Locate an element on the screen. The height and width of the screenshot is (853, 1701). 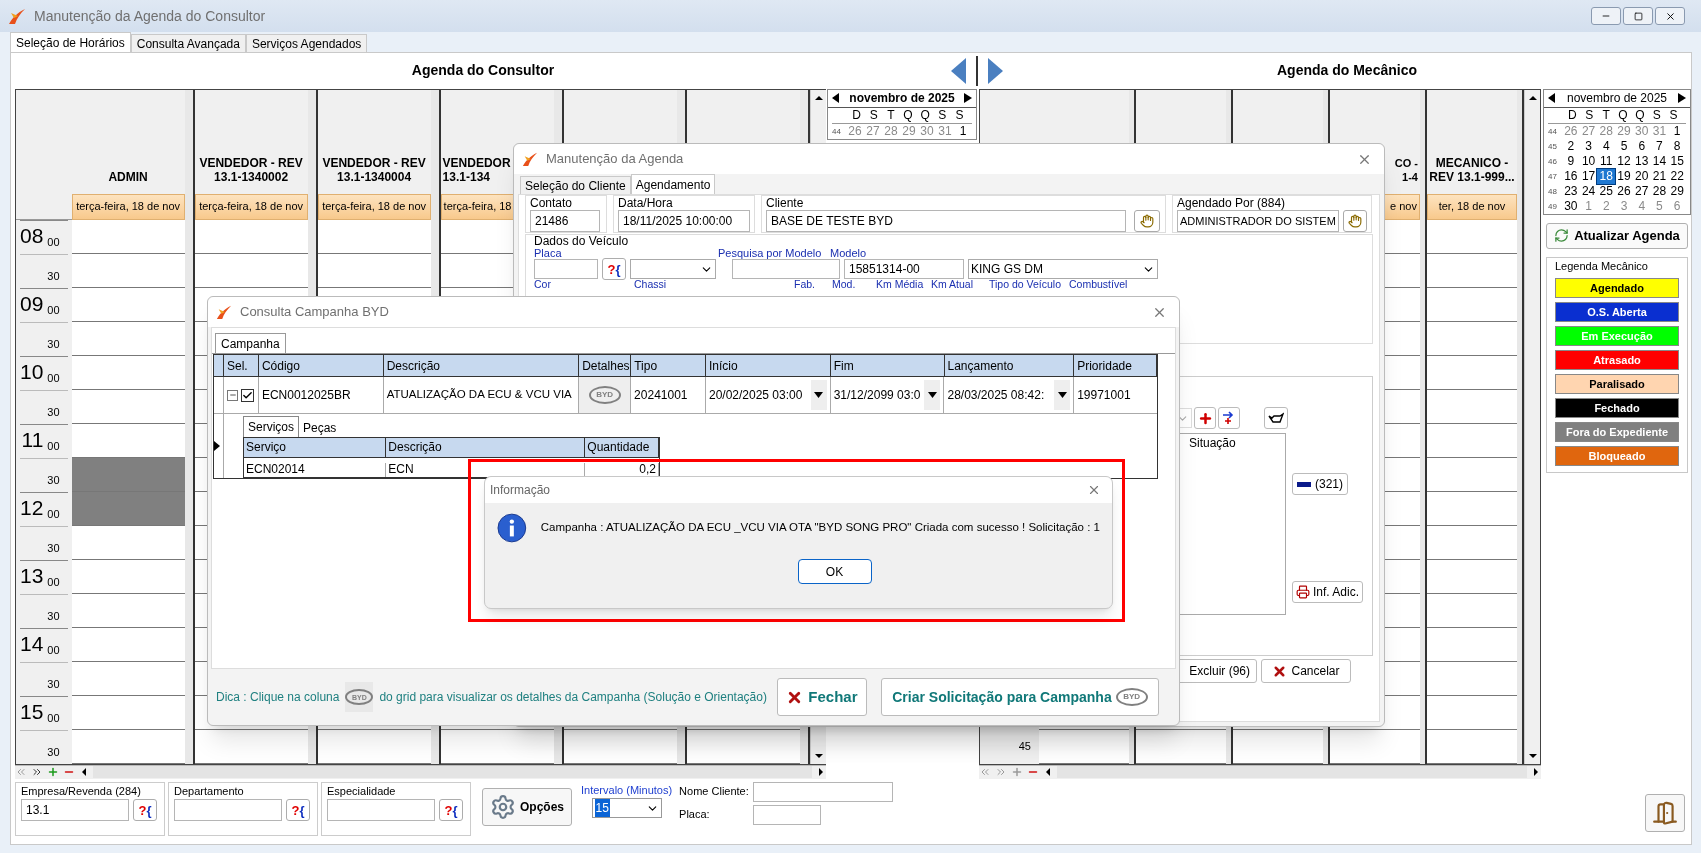
calendar-day: 11 is located at coordinates (1606, 161).